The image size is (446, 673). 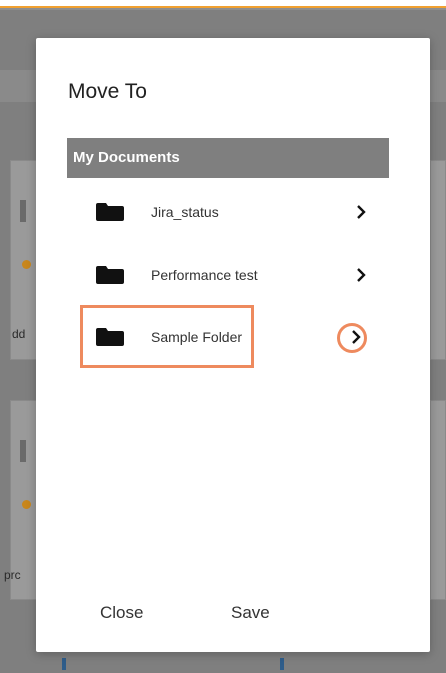 What do you see at coordinates (204, 275) in the screenshot?
I see `folder-name: Performance test` at bounding box center [204, 275].